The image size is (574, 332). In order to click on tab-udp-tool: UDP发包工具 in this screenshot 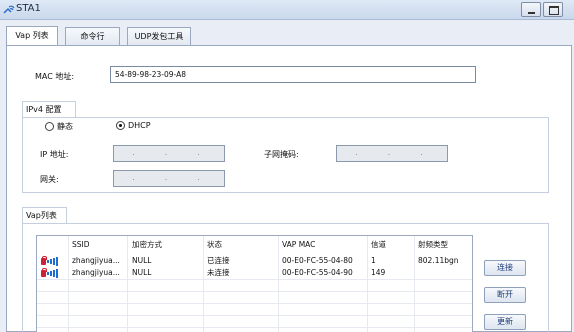, I will do `click(159, 36)`.